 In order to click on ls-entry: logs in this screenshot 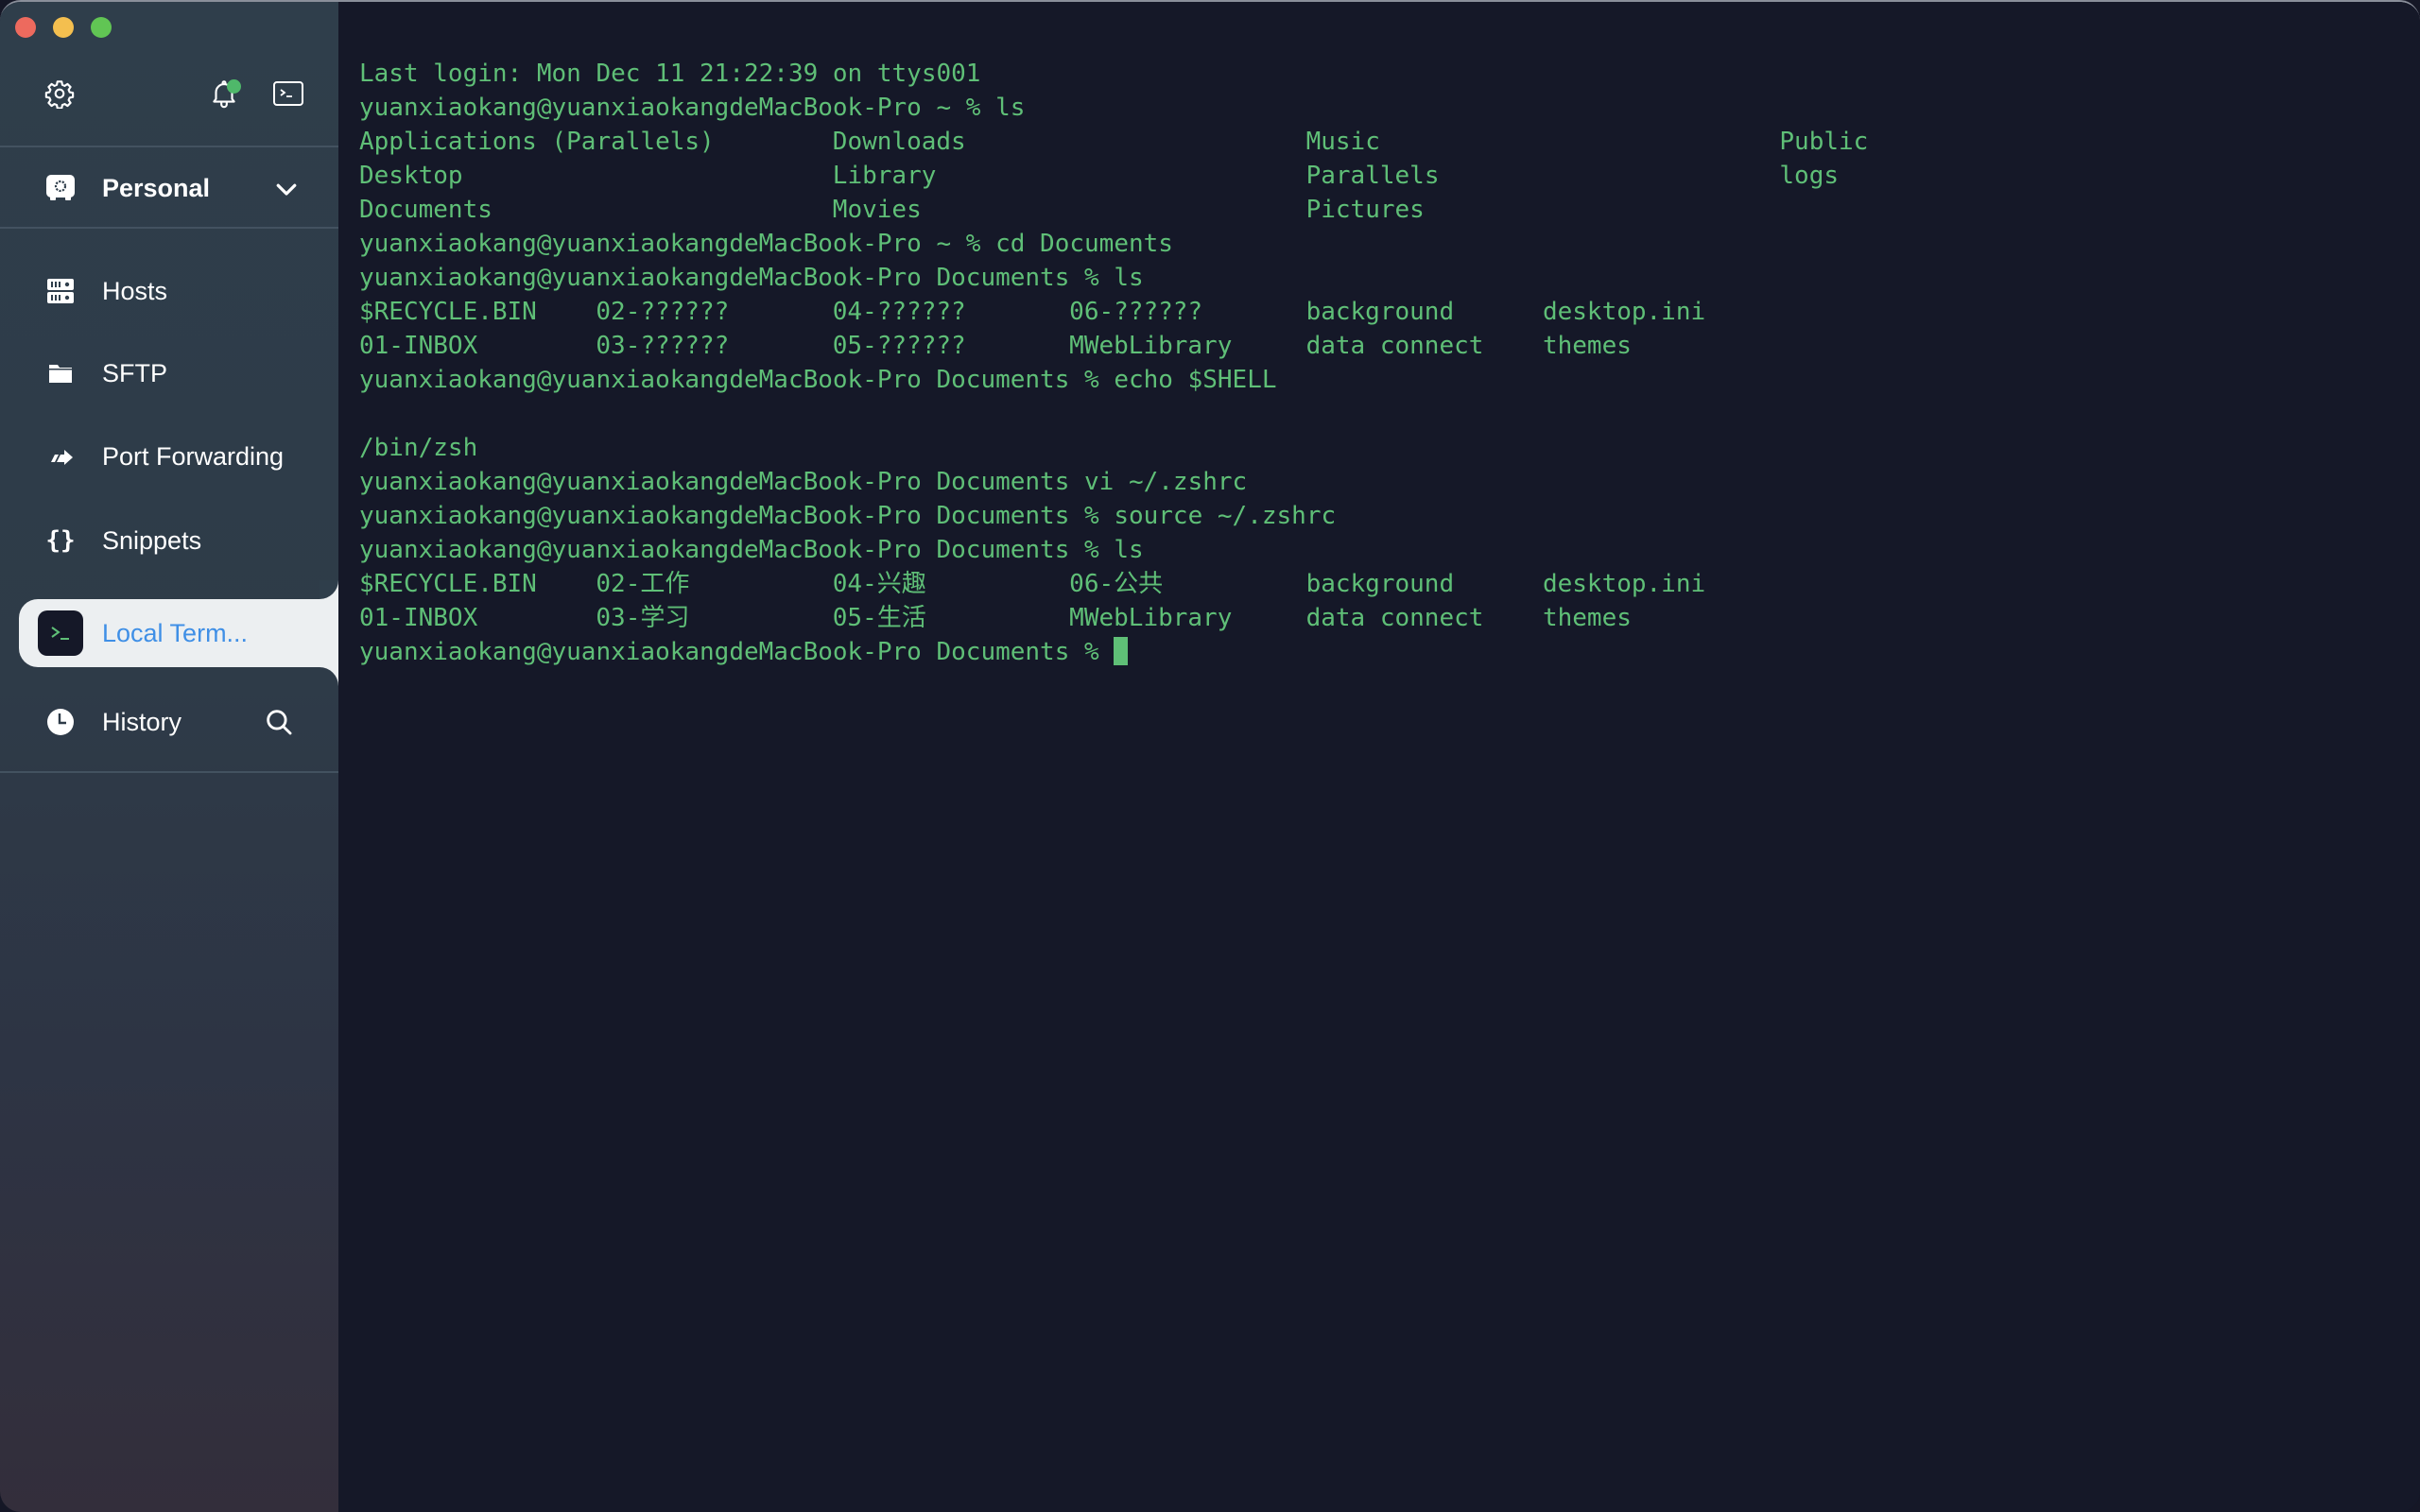, I will do `click(1809, 176)`.